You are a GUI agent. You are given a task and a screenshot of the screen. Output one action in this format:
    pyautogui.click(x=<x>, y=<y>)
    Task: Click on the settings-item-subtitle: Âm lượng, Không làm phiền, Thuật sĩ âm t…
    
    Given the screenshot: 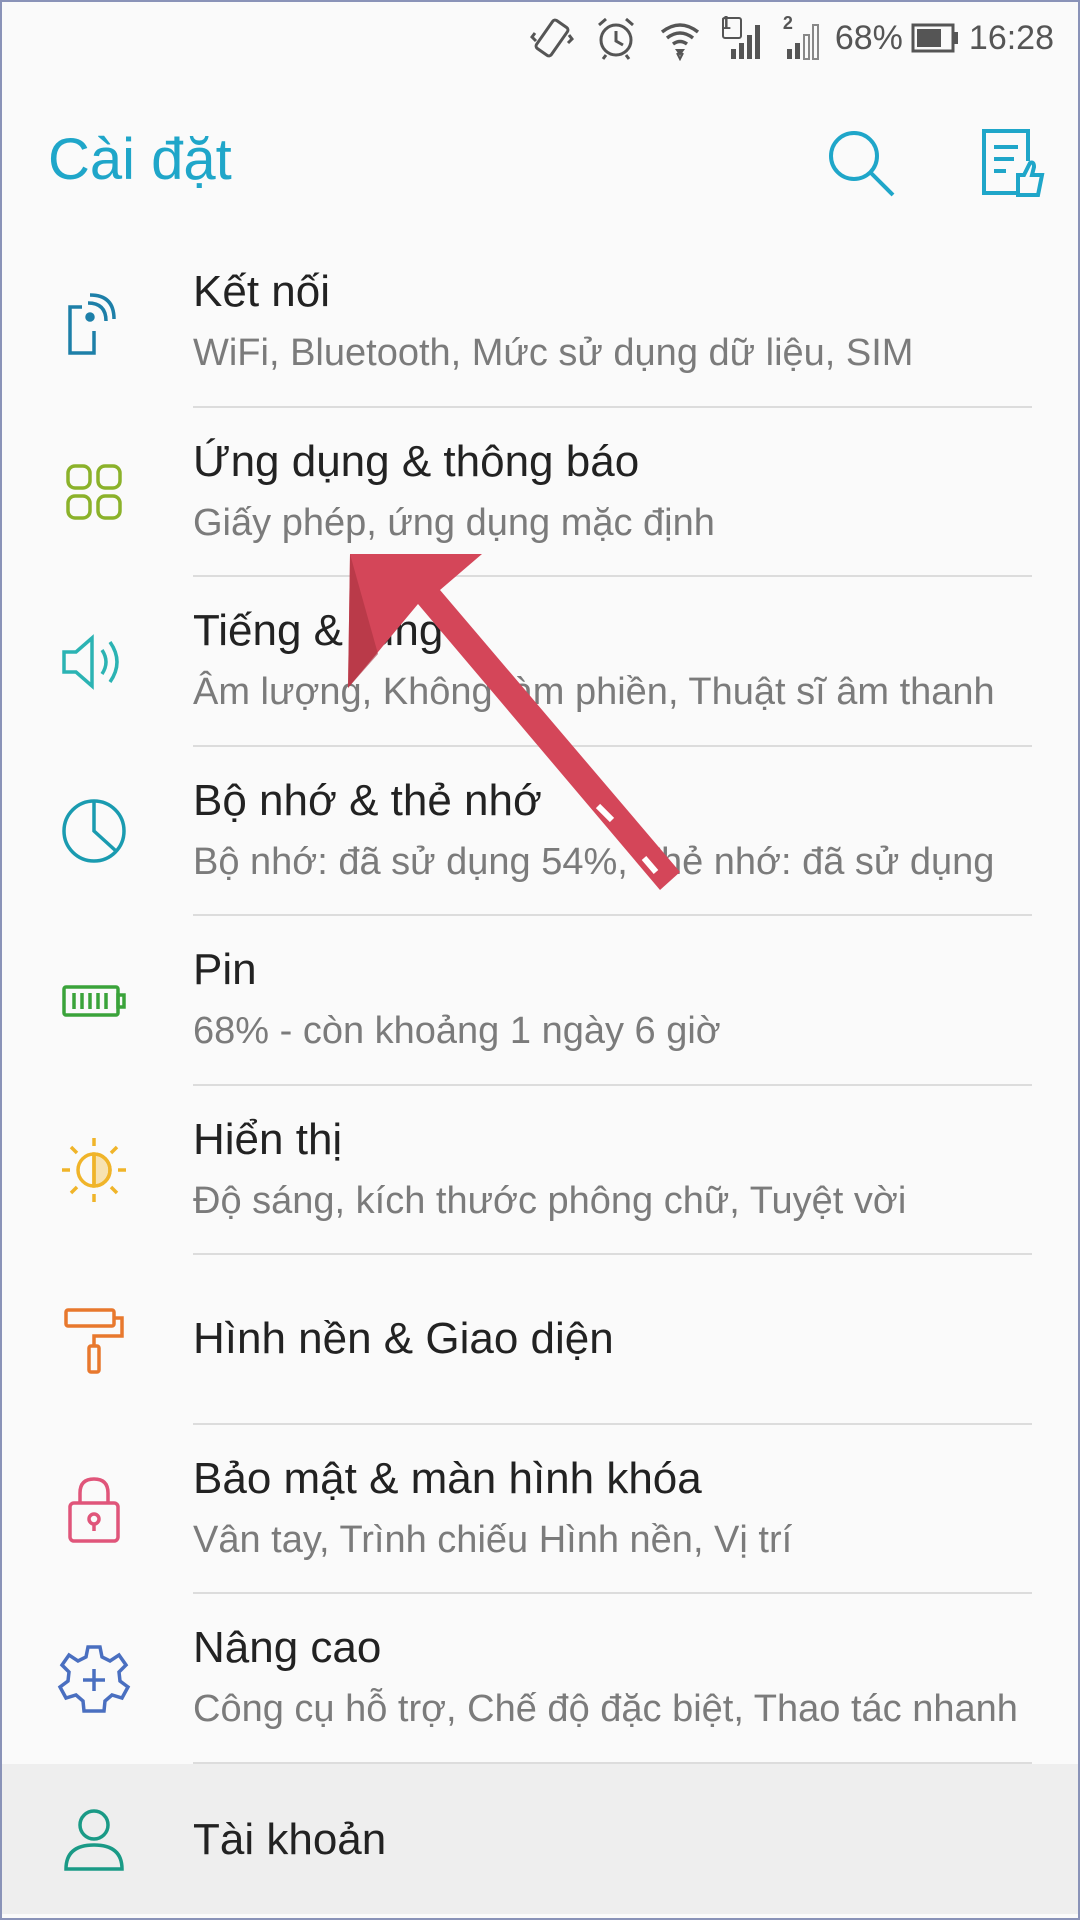 What is the action you would take?
    pyautogui.click(x=594, y=692)
    